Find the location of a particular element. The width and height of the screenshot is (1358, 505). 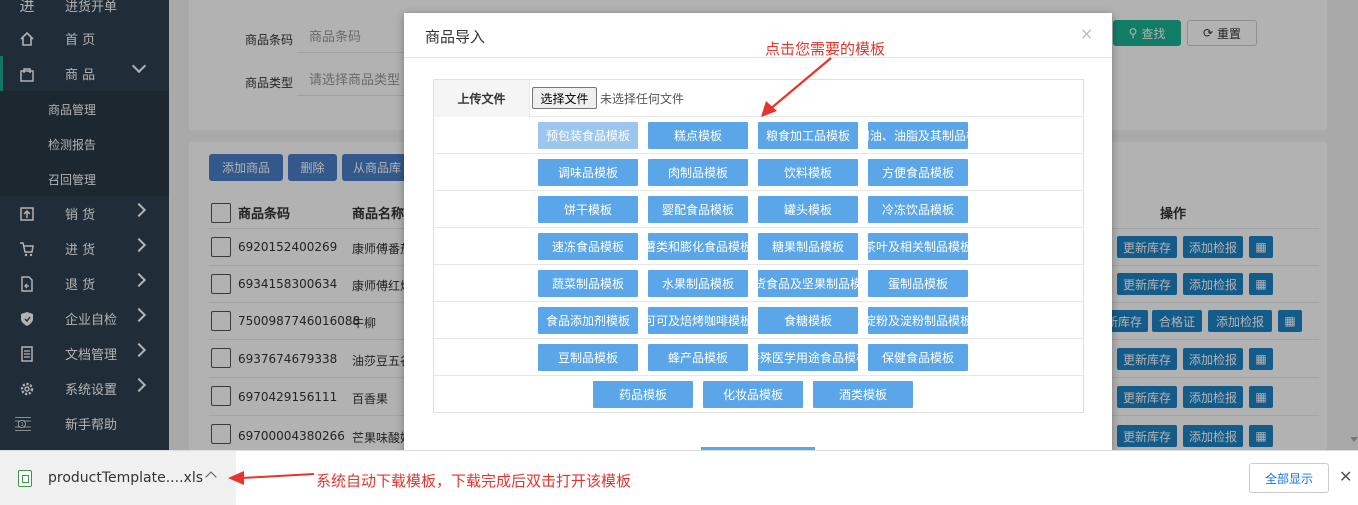

choose-file-button: 选择文件 is located at coordinates (564, 98).